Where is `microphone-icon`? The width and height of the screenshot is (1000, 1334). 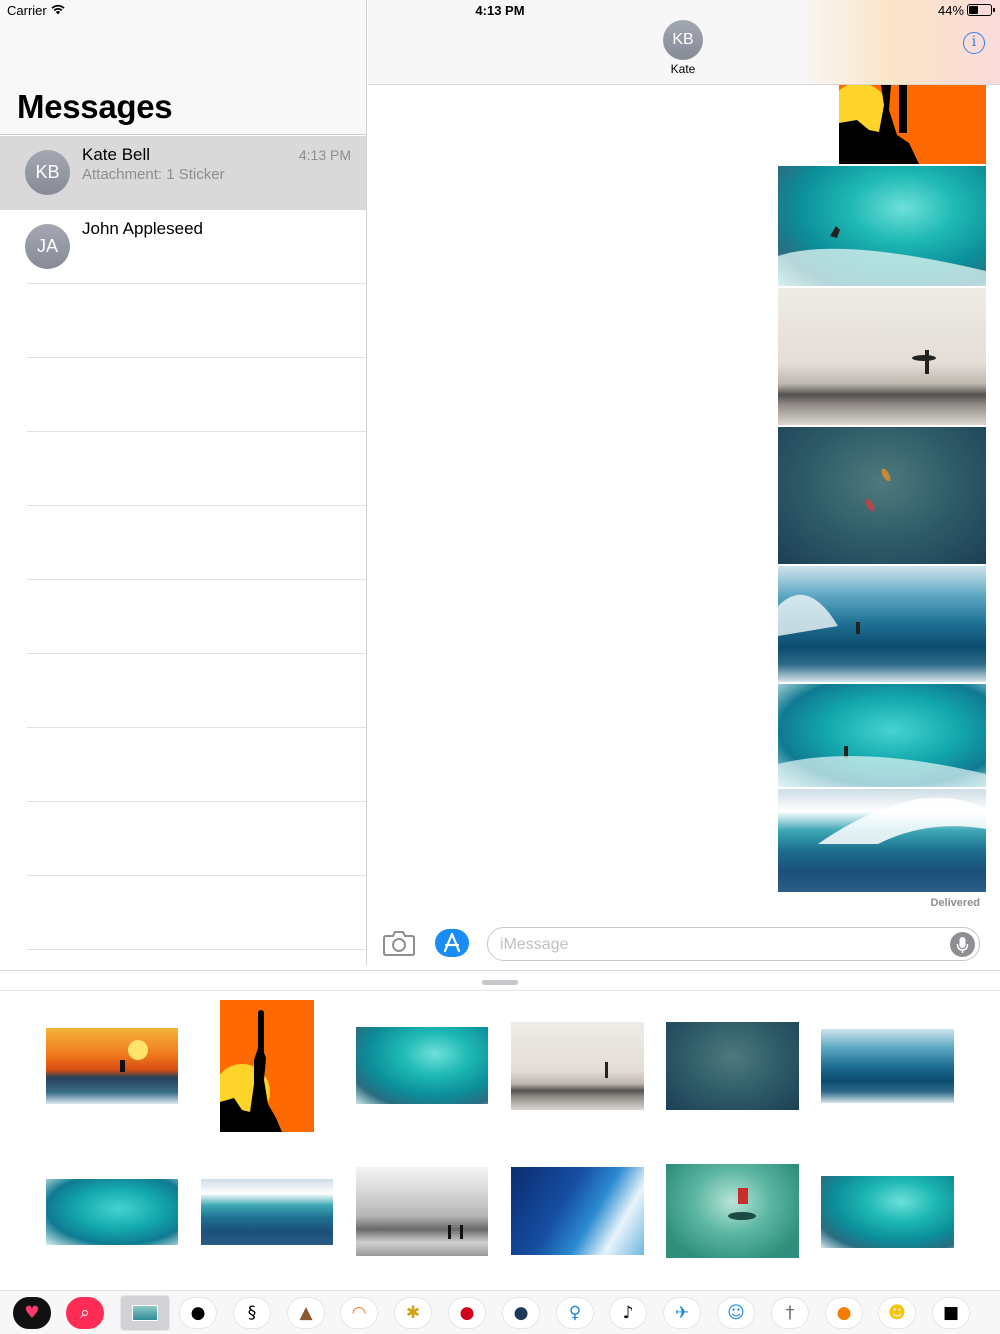
microphone-icon is located at coordinates (962, 944).